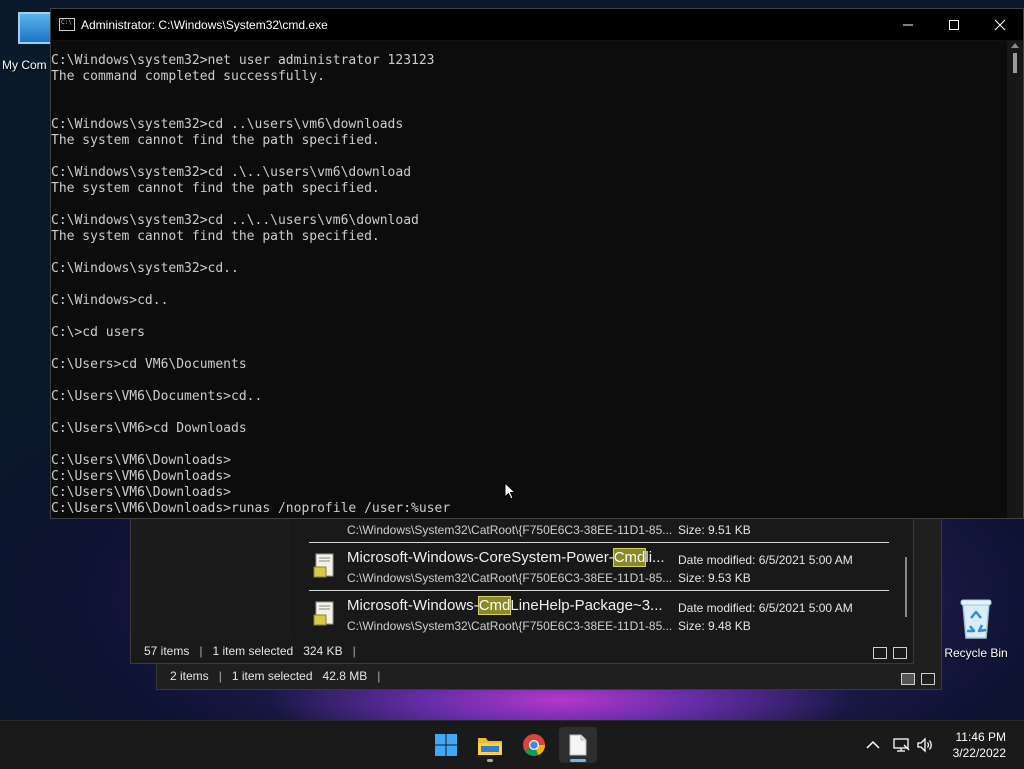 The height and width of the screenshot is (769, 1024). I want to click on file-size: Size: 9.51 KB, so click(714, 530).